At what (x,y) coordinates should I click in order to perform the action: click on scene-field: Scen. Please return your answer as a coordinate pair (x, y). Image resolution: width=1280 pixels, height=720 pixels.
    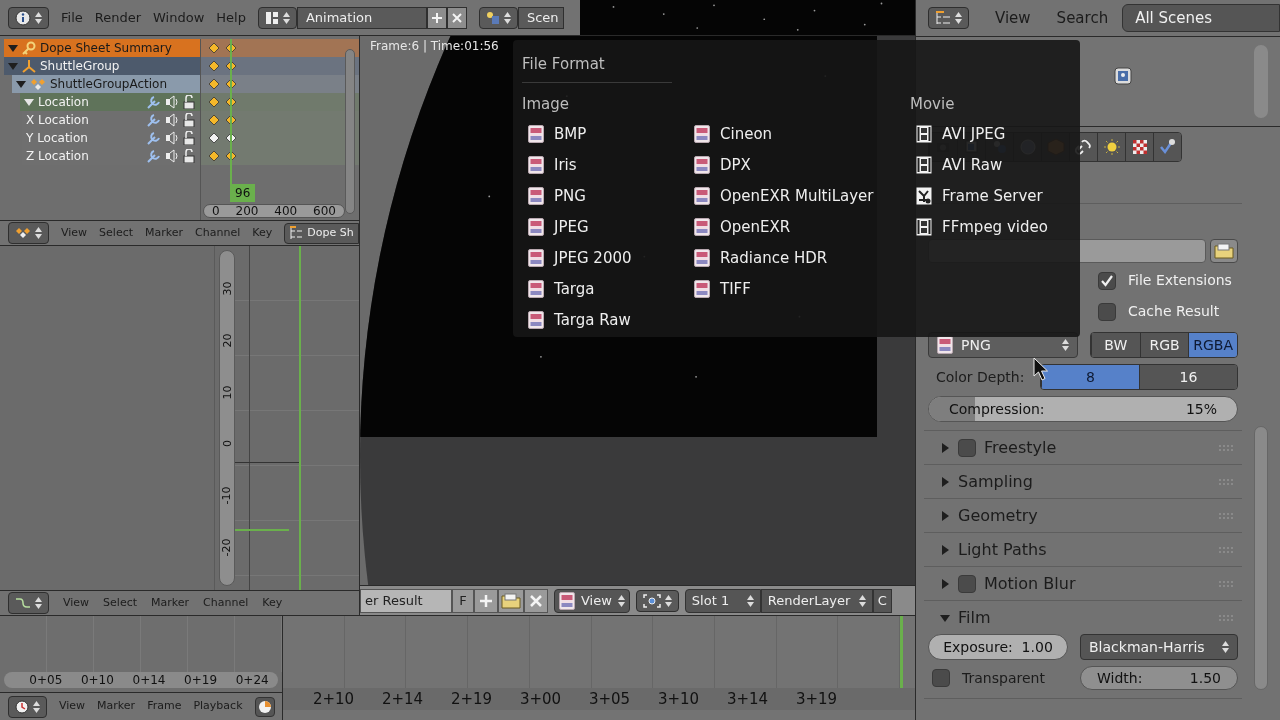
    Looking at the image, I should click on (540, 17).